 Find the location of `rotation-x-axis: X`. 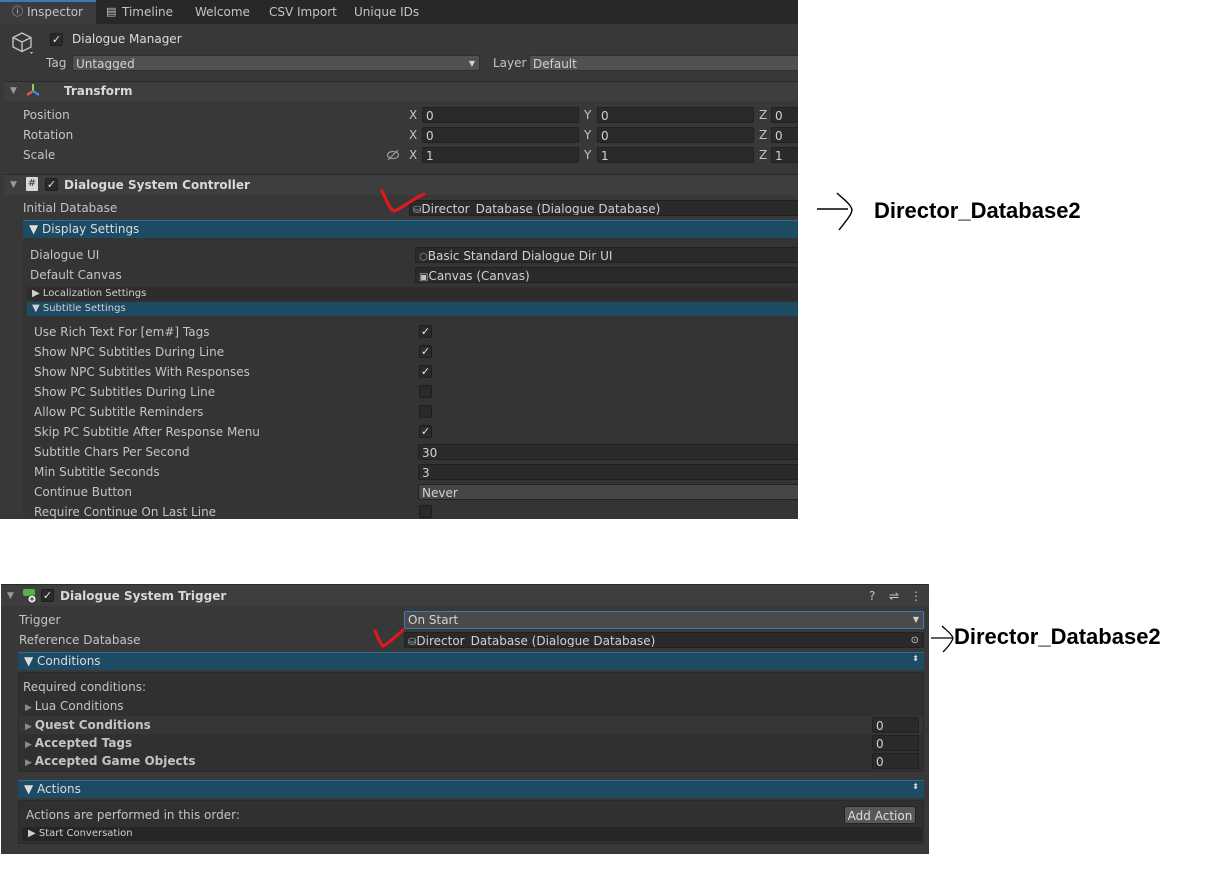

rotation-x-axis: X is located at coordinates (413, 135).